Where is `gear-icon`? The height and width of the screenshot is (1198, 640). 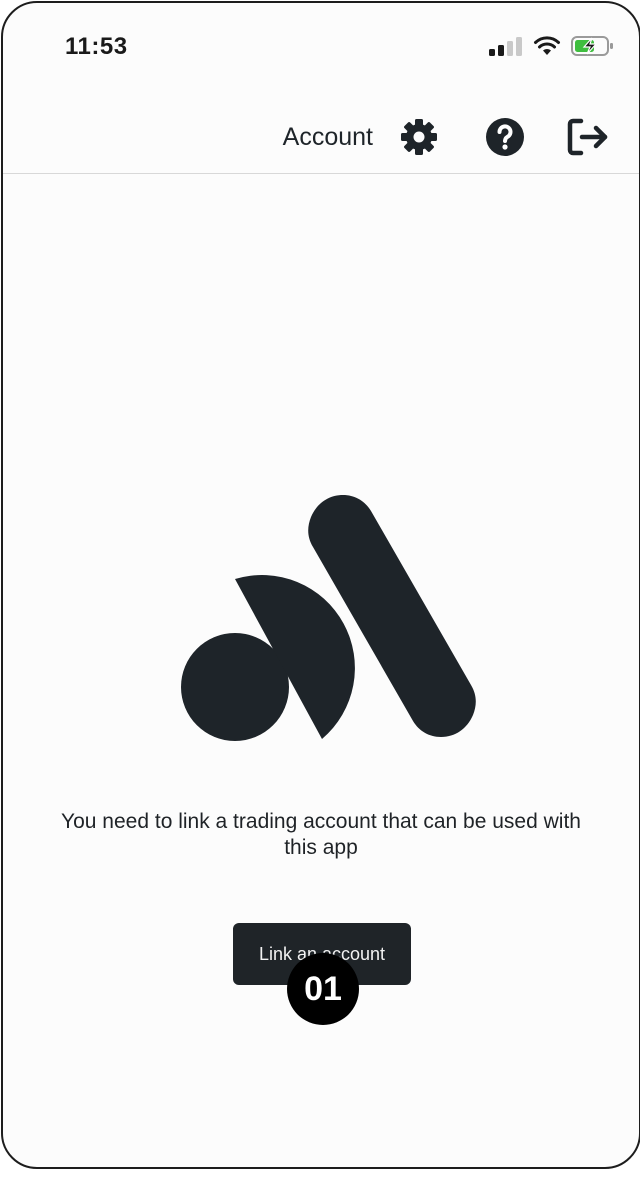 gear-icon is located at coordinates (419, 139).